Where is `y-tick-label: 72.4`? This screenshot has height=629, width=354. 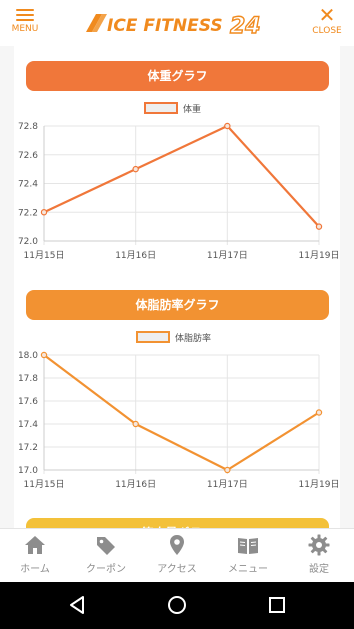
y-tick-label: 72.4 is located at coordinates (28, 185).